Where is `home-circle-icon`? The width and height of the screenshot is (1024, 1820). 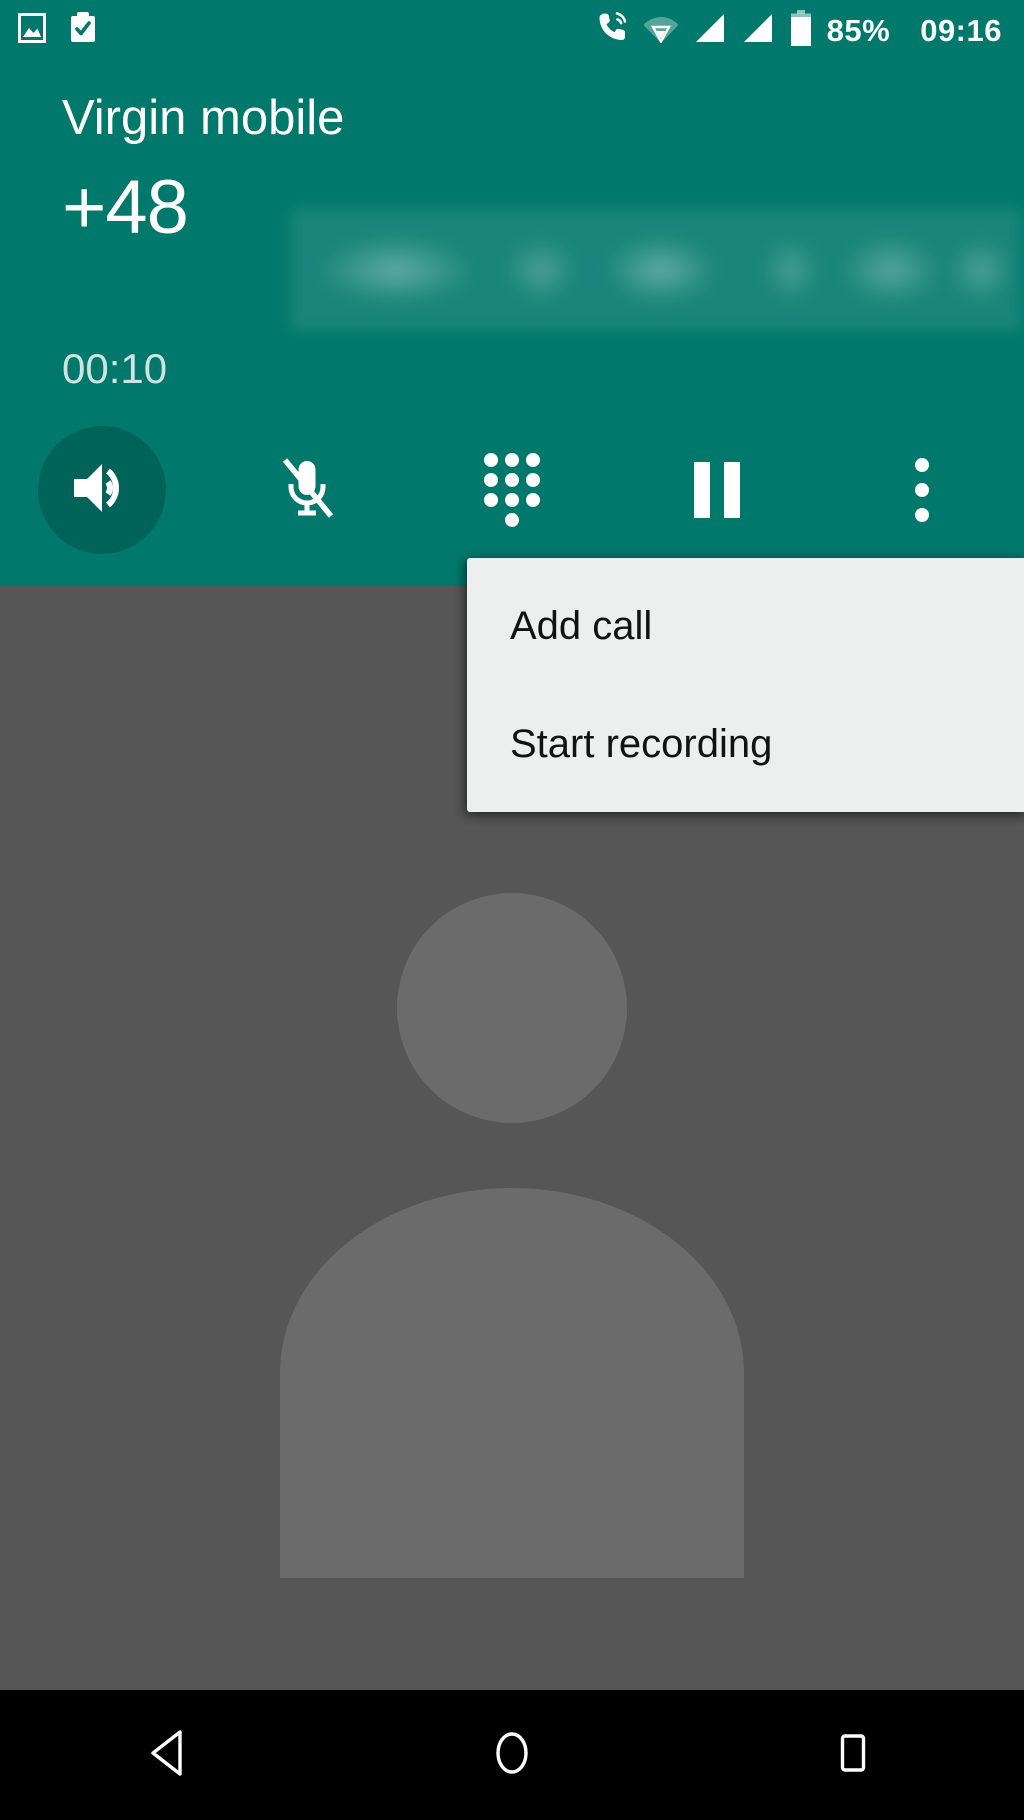
home-circle-icon is located at coordinates (512, 1755).